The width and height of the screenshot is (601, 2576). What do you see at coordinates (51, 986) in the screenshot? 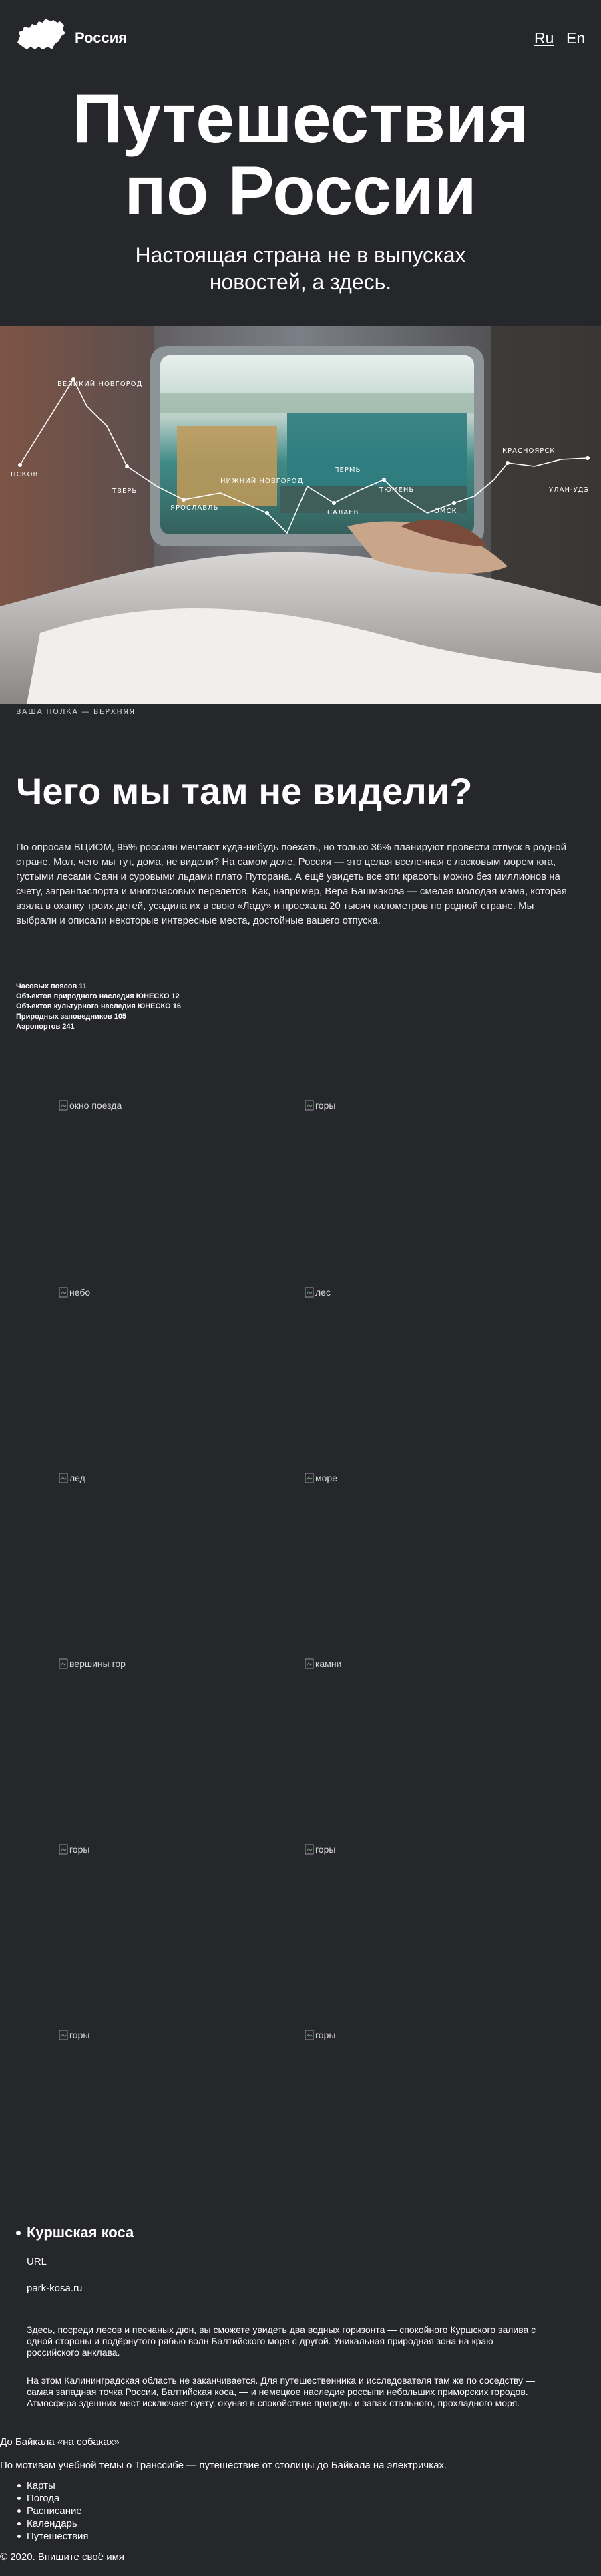
I see `stat-item: Часовых поясов 11` at bounding box center [51, 986].